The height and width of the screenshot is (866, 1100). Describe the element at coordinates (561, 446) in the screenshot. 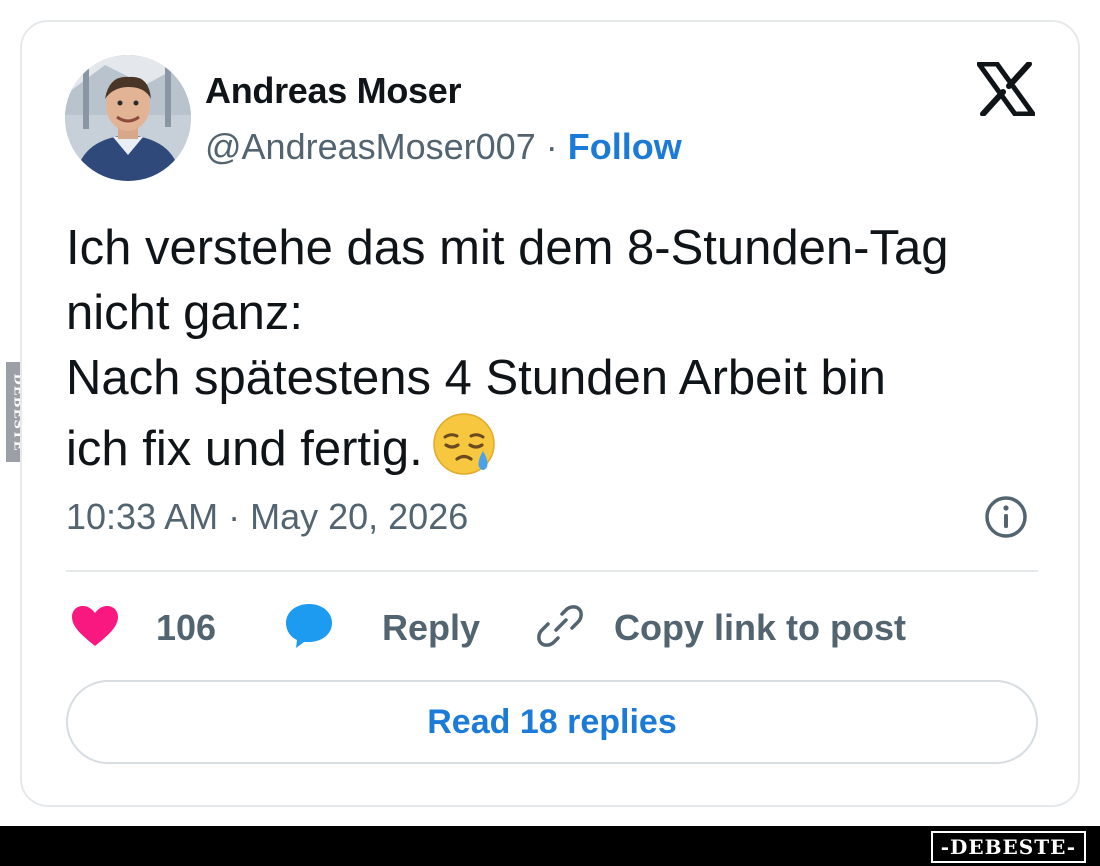

I see `tweet-line-last: ich fix und fertig.` at that location.